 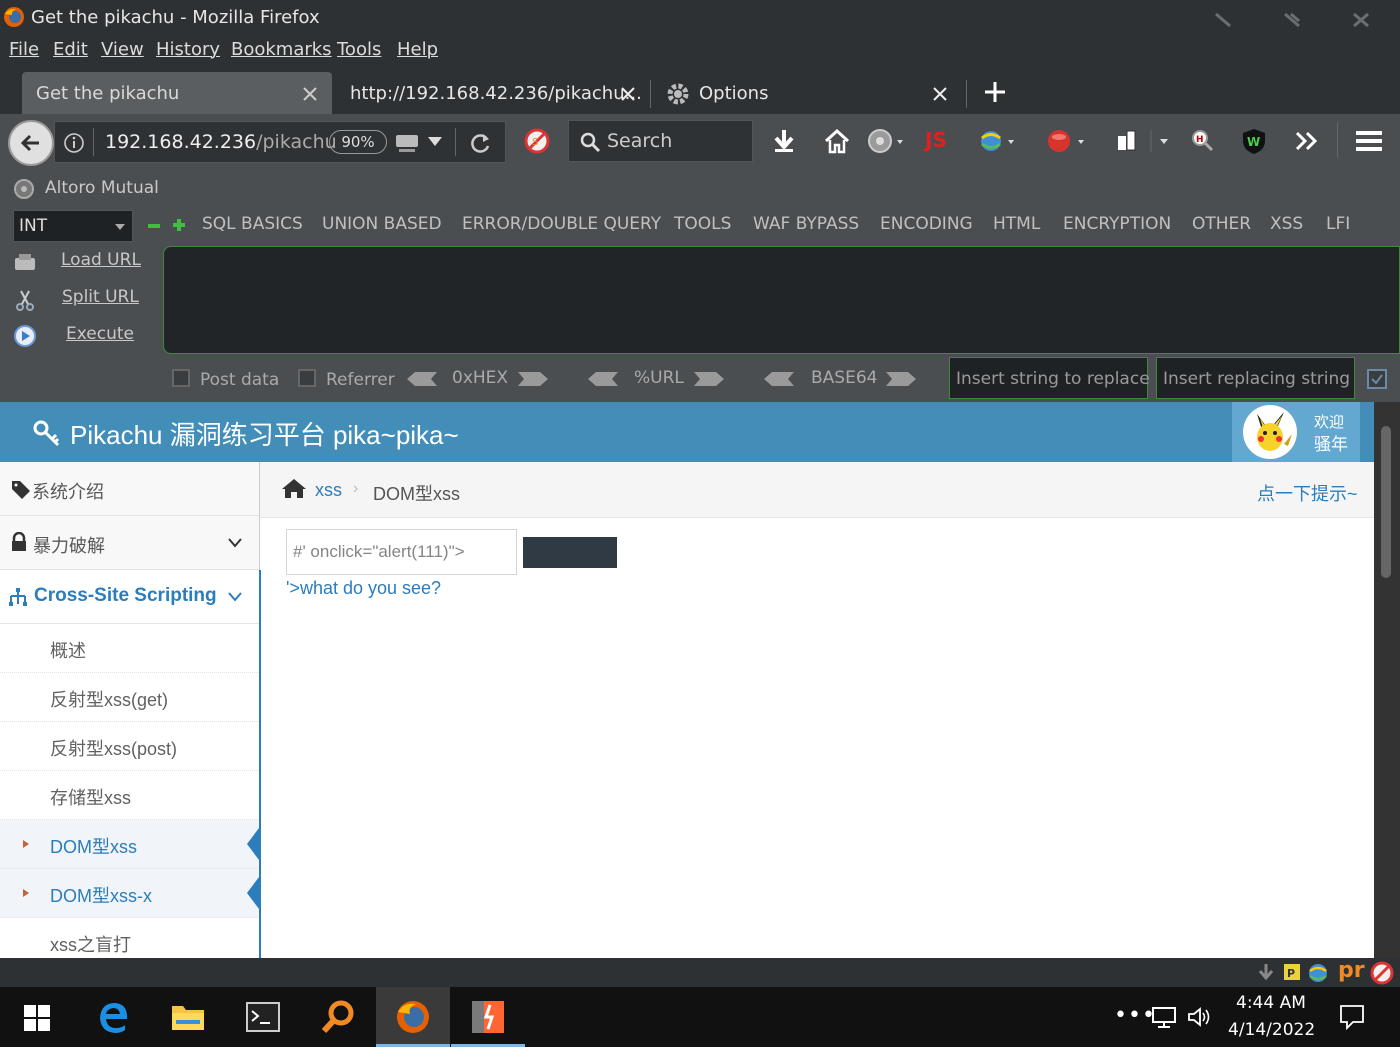 What do you see at coordinates (307, 378) in the screenshot?
I see `referrer-checkbox` at bounding box center [307, 378].